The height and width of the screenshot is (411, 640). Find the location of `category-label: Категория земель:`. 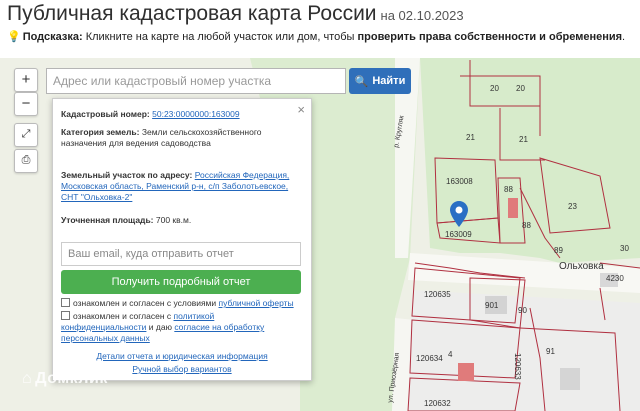

category-label: Категория земель: is located at coordinates (100, 132).